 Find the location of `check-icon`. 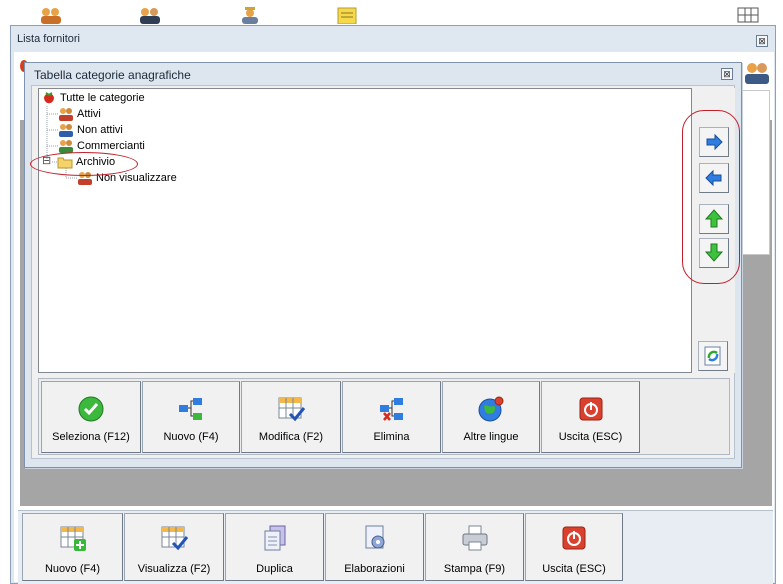

check-icon is located at coordinates (91, 409).